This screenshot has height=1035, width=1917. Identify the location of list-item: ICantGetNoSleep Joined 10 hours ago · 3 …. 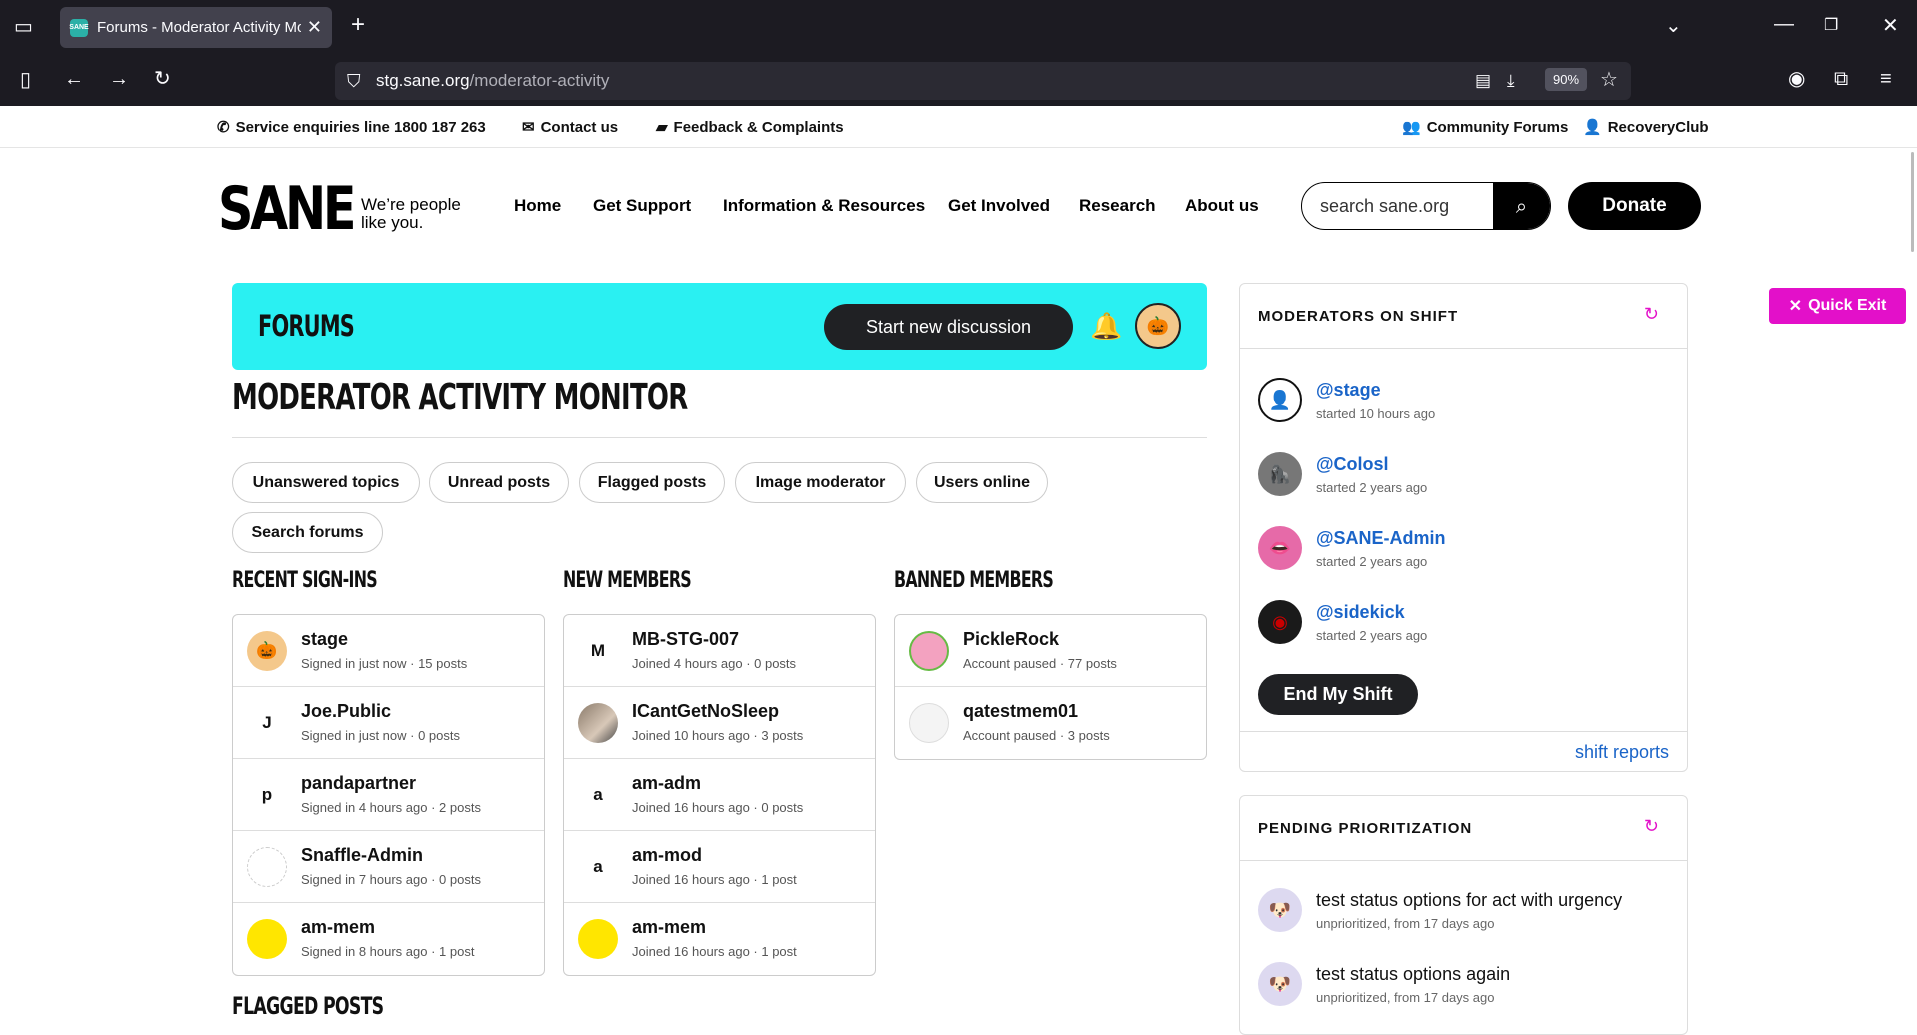
(719, 723).